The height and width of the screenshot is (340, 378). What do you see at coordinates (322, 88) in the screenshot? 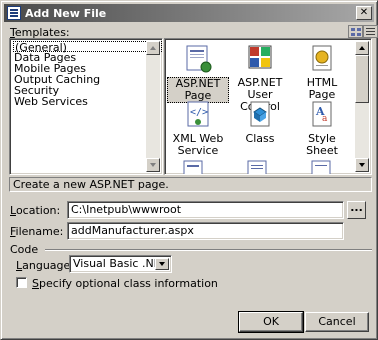
I see `template-item-label: HTML Page` at bounding box center [322, 88].